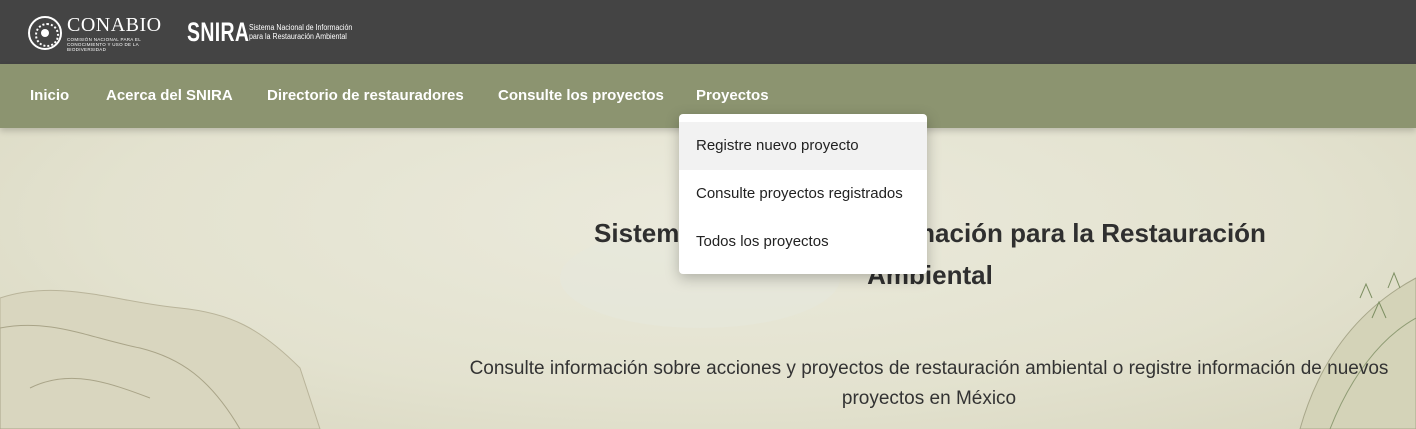 This screenshot has width=1416, height=429. I want to click on conabio-name: CONABIO, so click(114, 25).